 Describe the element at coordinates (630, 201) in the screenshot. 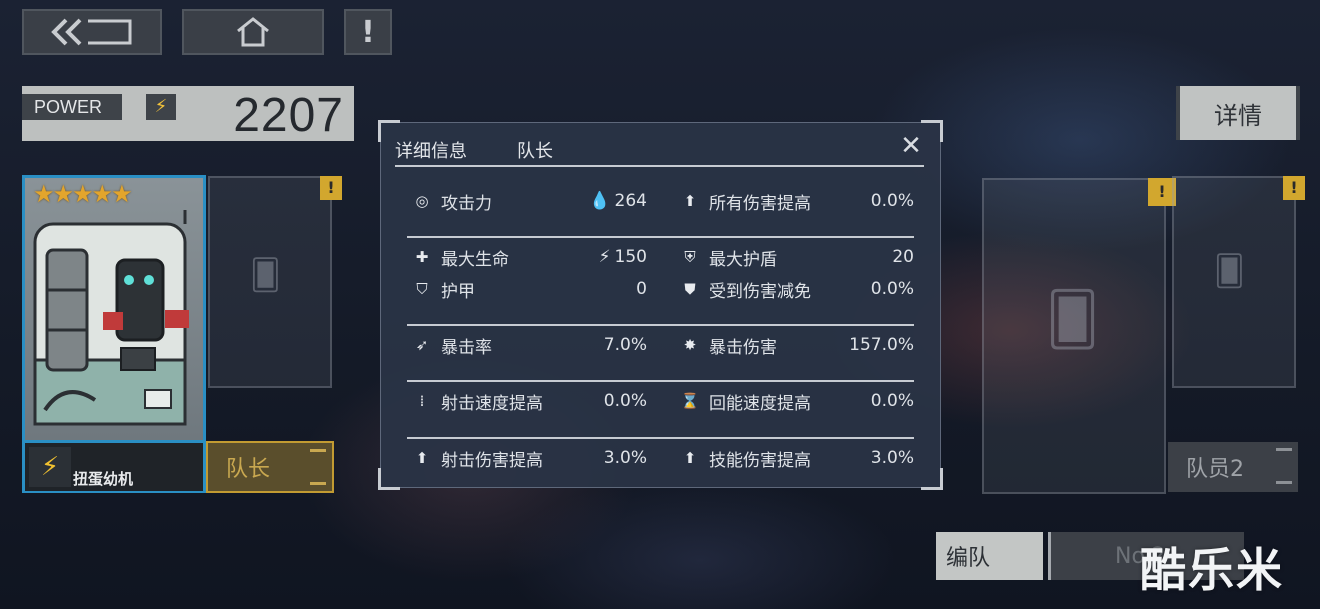

I see `stat-number: 264` at that location.